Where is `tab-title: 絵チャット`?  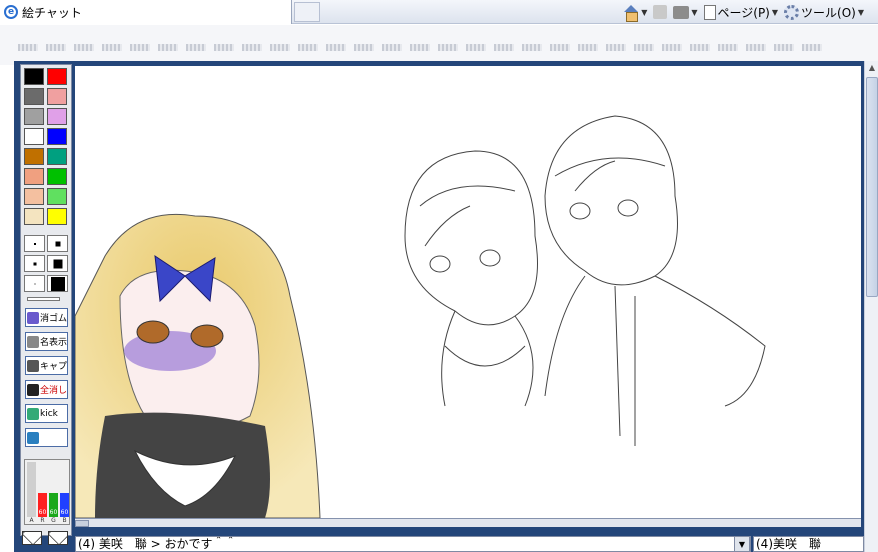
tab-title: 絵チャット is located at coordinates (52, 12).